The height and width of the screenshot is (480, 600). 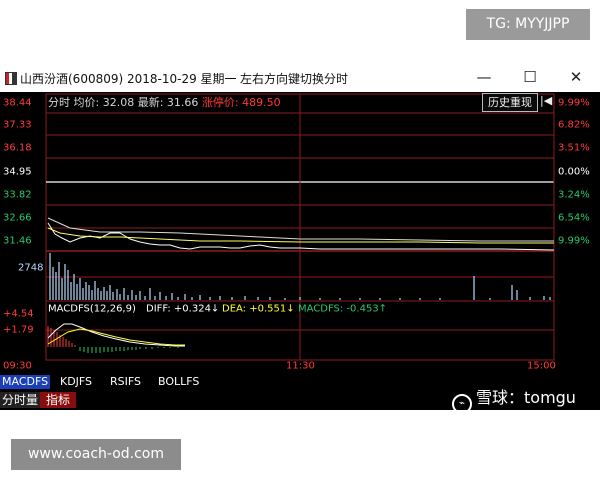 I want to click on tab-kdjfs: KDJFS, so click(x=76, y=382).